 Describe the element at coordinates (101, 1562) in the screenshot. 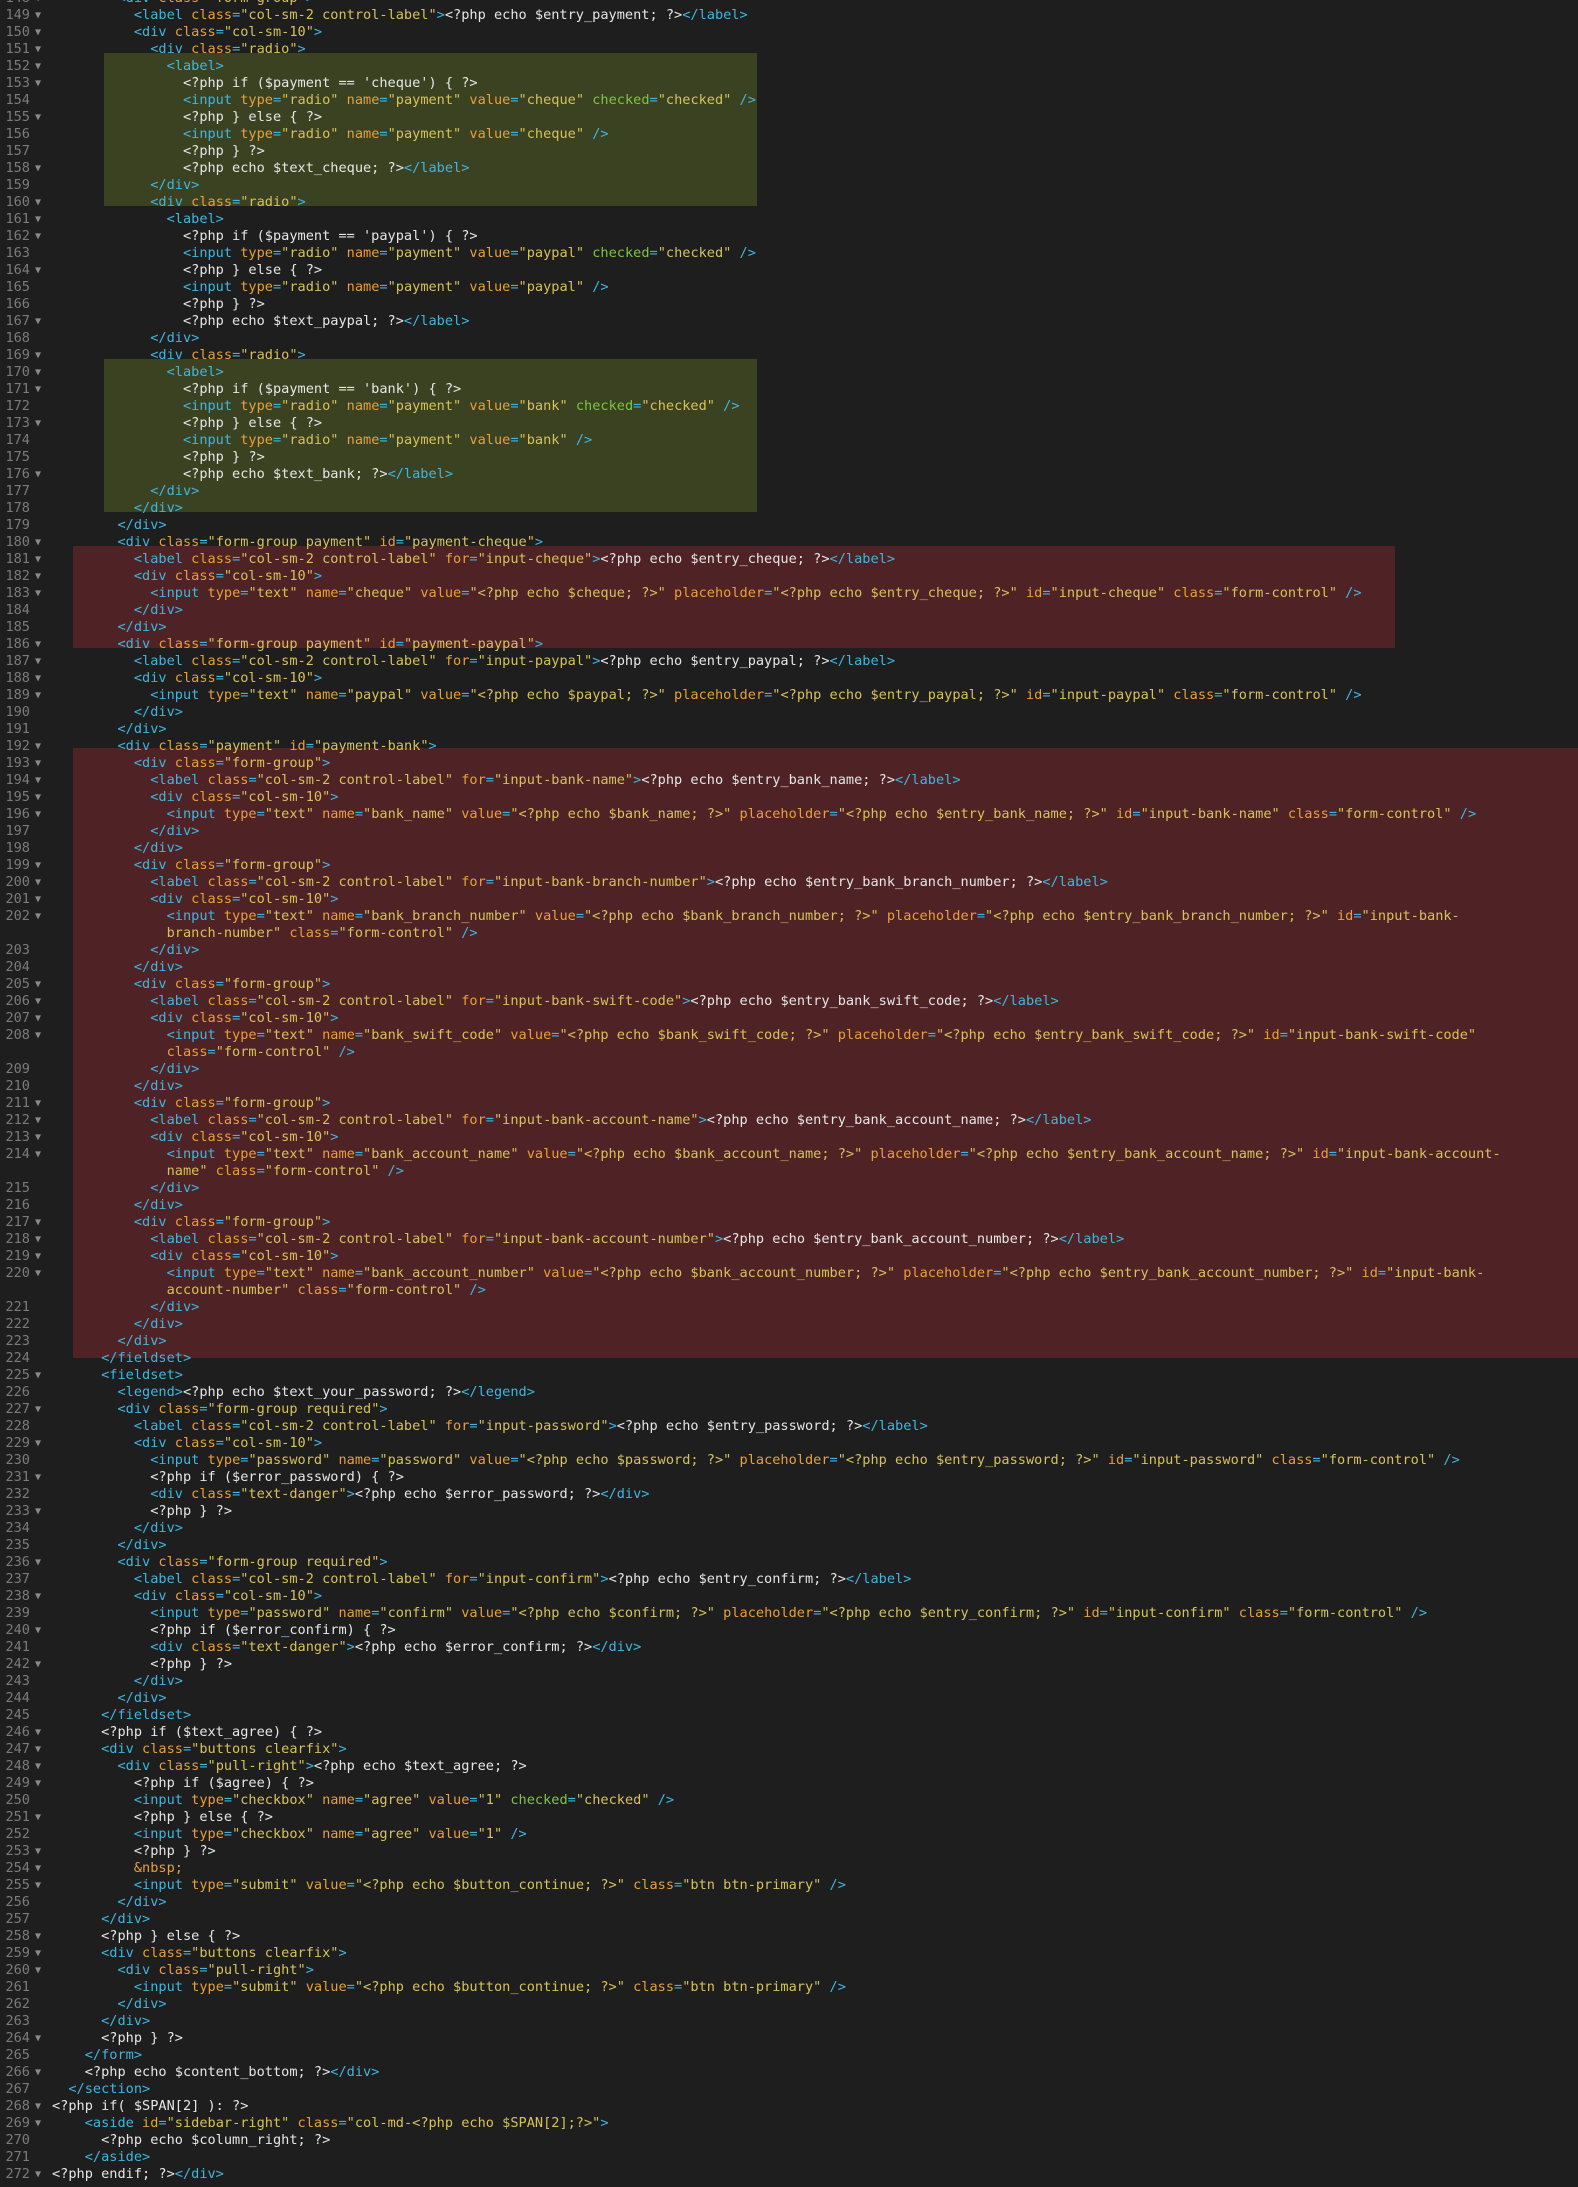

I see `code-token: <div` at that location.